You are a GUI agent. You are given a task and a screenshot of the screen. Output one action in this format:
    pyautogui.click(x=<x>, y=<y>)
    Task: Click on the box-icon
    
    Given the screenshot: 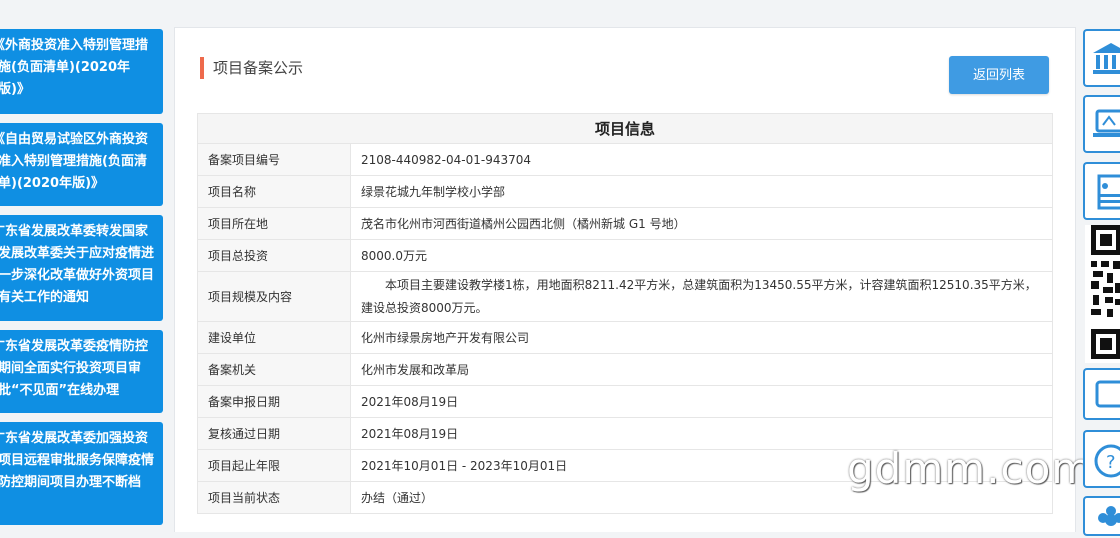 What is the action you would take?
    pyautogui.click(x=1101, y=394)
    